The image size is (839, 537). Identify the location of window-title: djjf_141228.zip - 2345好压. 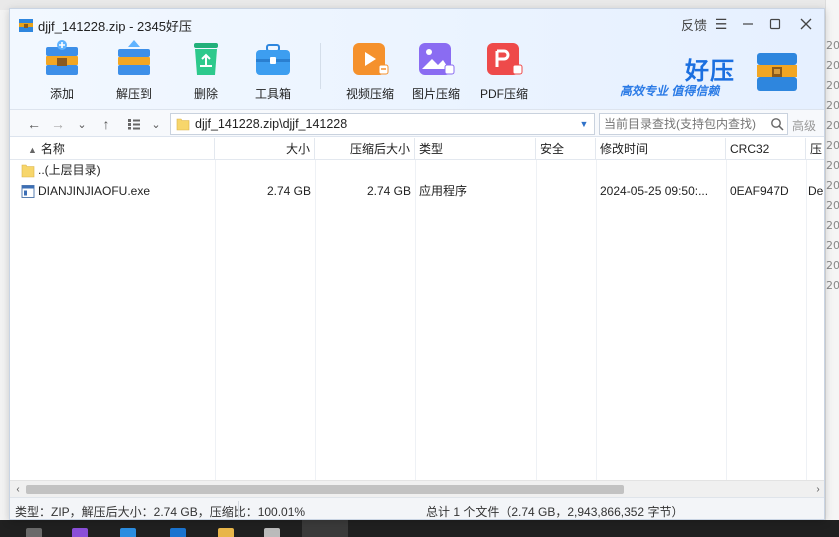
(115, 26).